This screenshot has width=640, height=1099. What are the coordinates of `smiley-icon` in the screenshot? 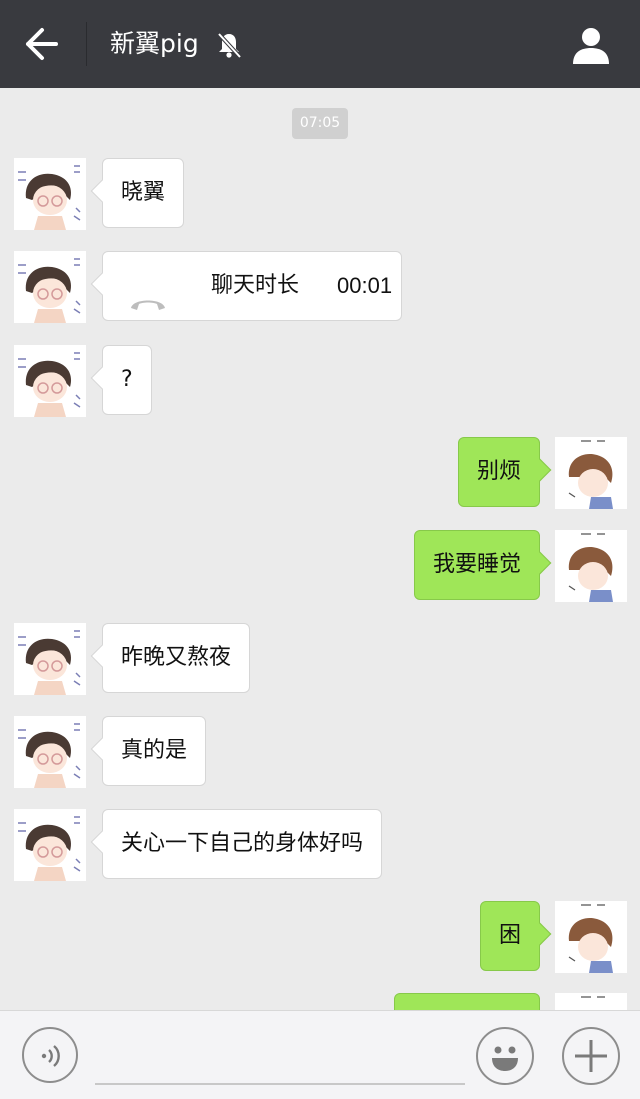 It's located at (505, 1066).